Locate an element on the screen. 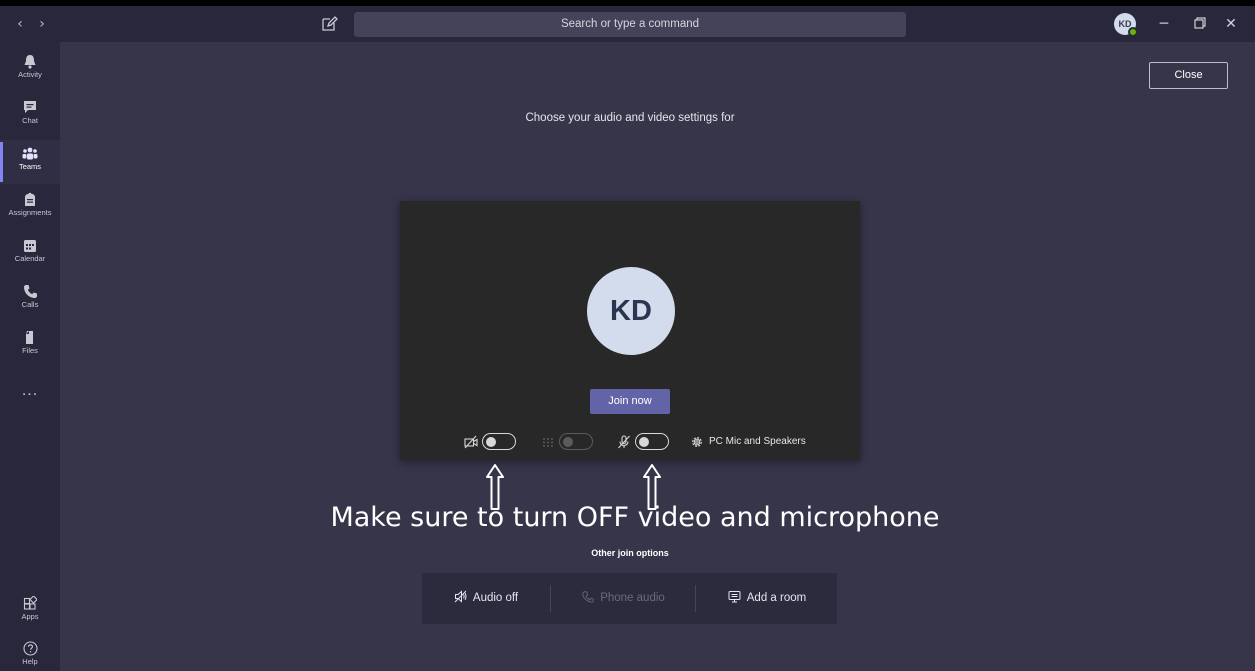 The width and height of the screenshot is (1255, 671). rail-item-activity: Activity is located at coordinates (30, 70).